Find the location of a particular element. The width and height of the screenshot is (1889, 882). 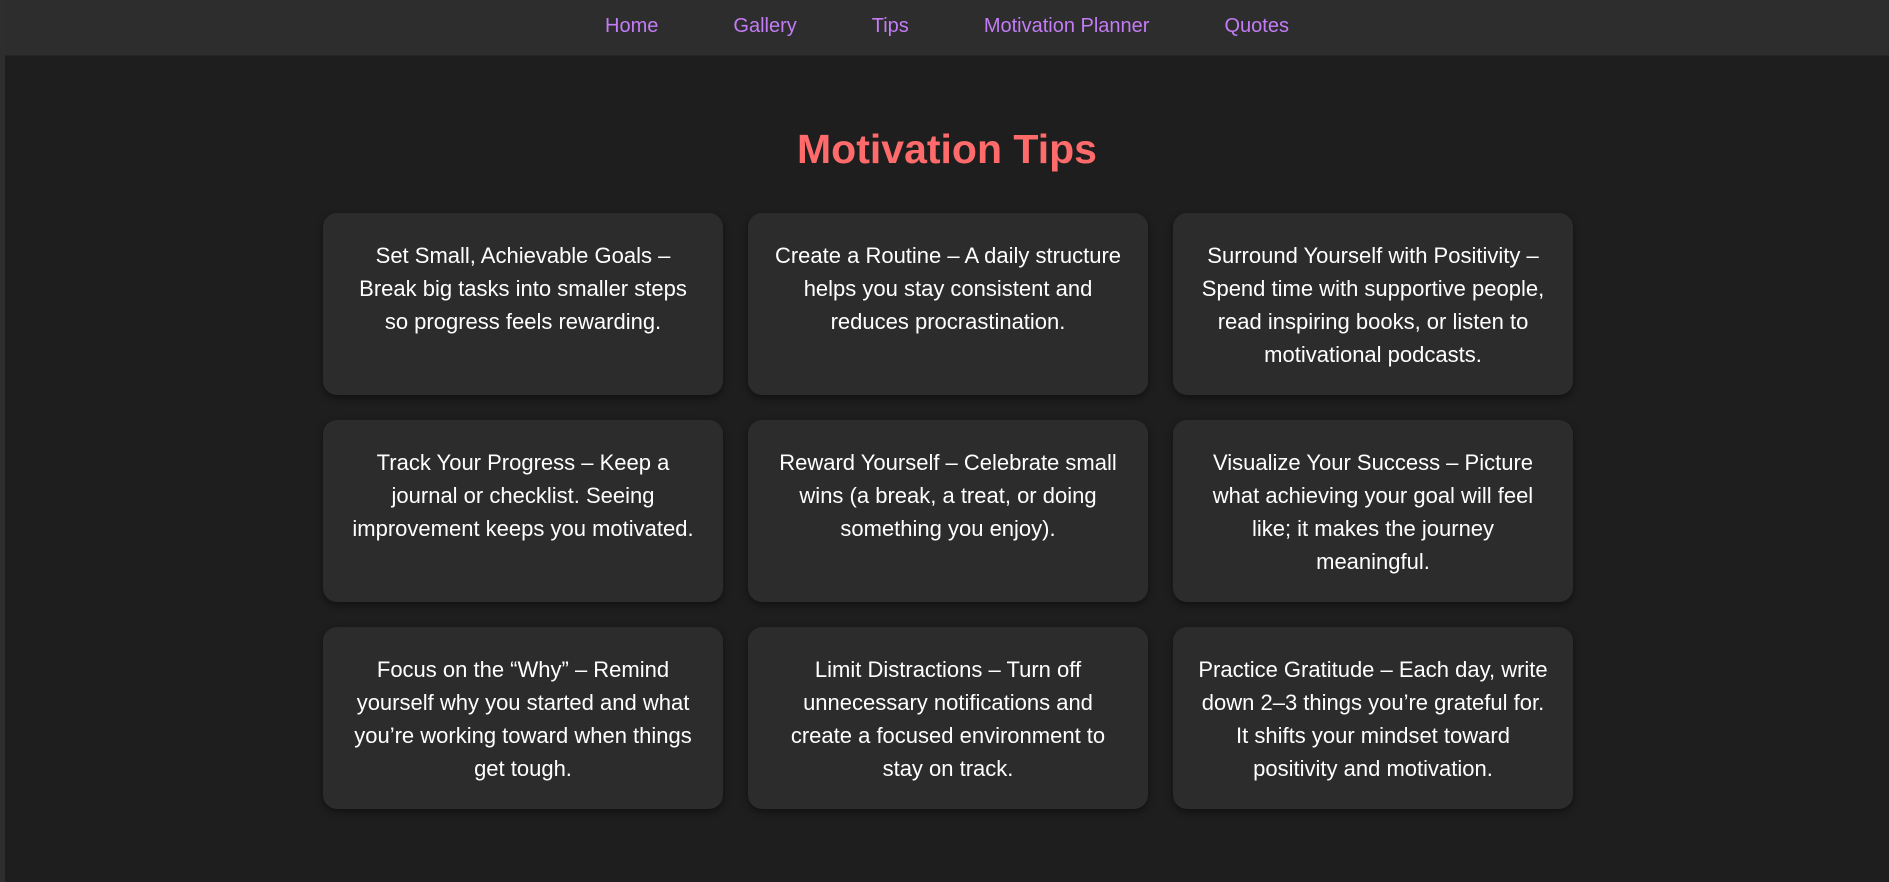

page-title: Motivation Tips is located at coordinates (947, 149).